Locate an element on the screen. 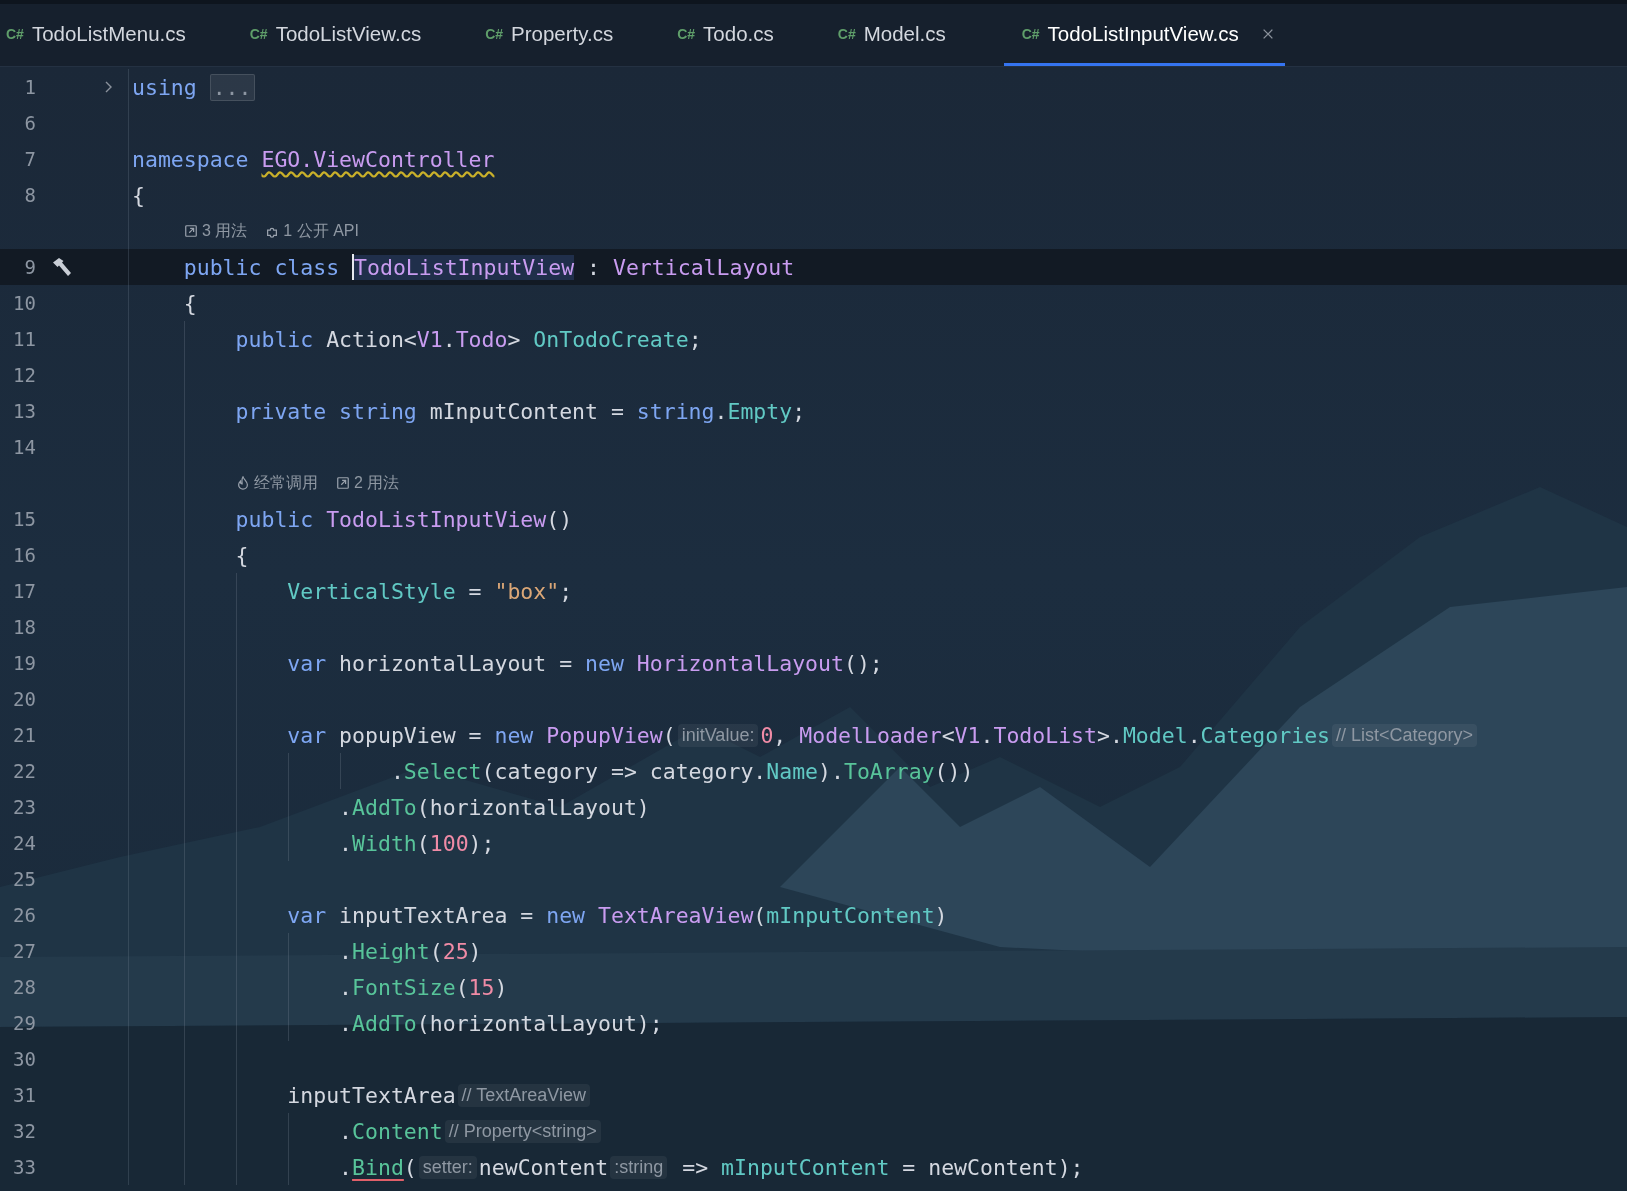 The width and height of the screenshot is (1627, 1191). code-line: .Bind( setter: newContent :string => mInputContent = newContent); is located at coordinates (711, 1167).